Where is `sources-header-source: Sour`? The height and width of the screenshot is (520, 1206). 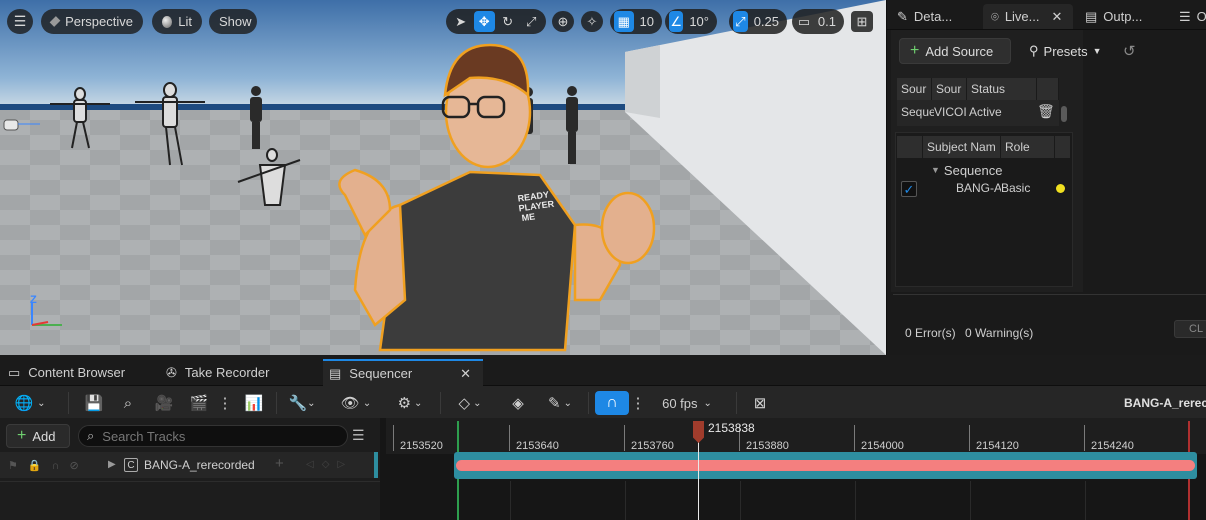 sources-header-source: Sour is located at coordinates (914, 89).